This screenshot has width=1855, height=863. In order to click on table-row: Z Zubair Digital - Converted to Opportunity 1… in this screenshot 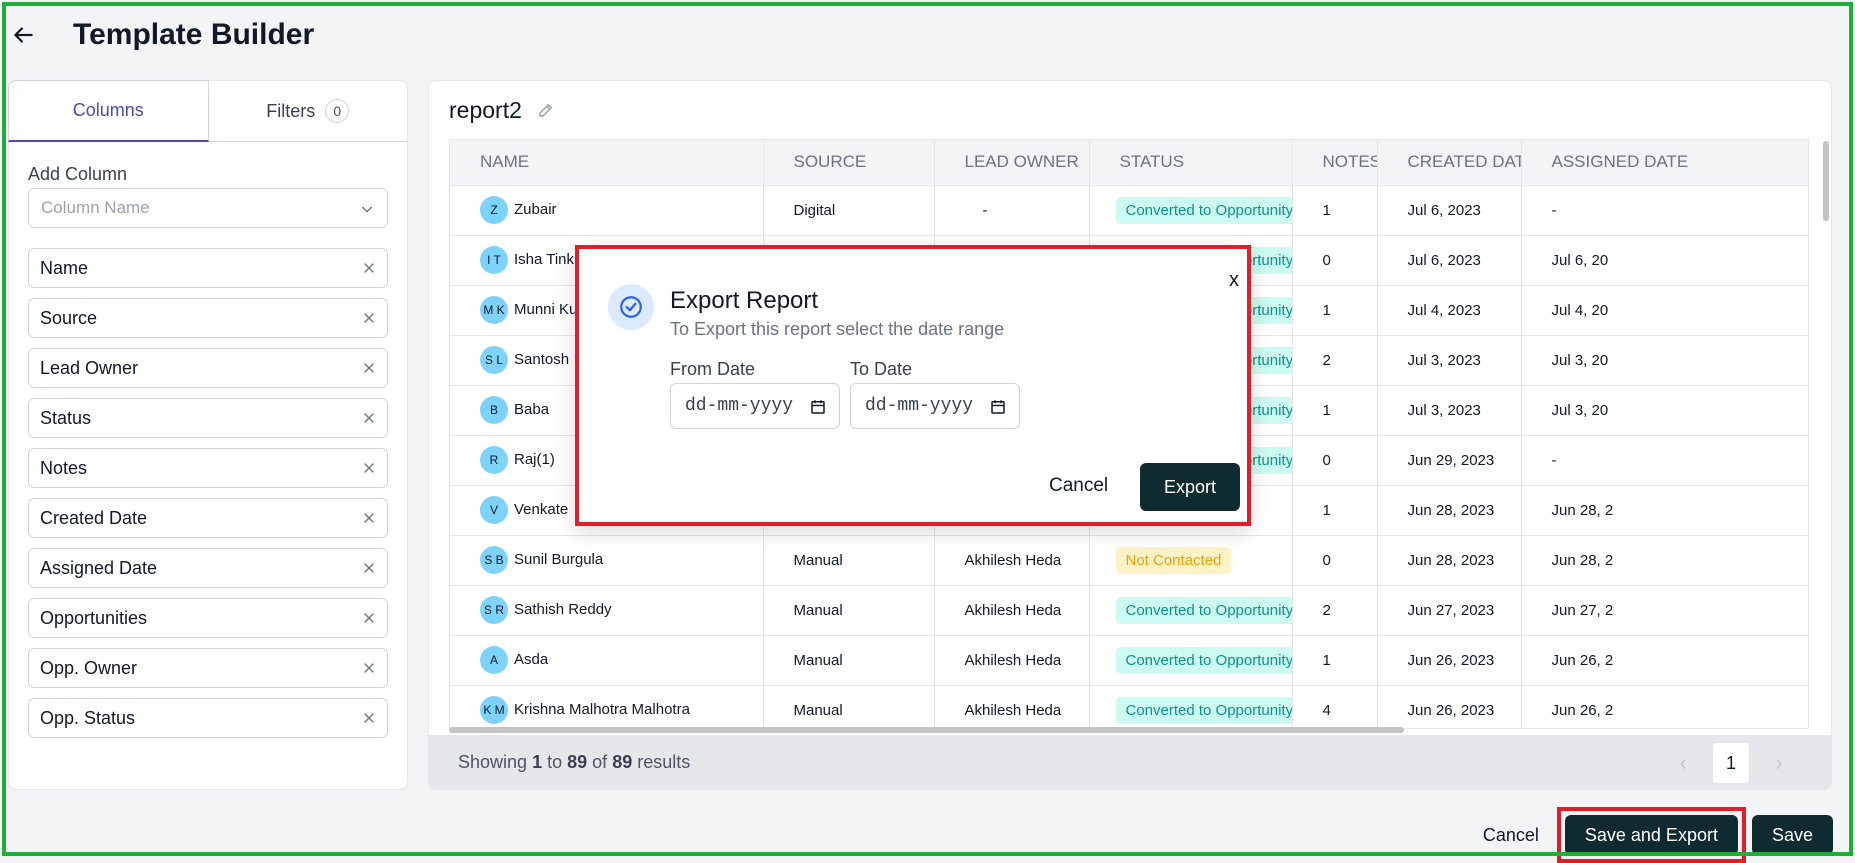, I will do `click(1129, 210)`.